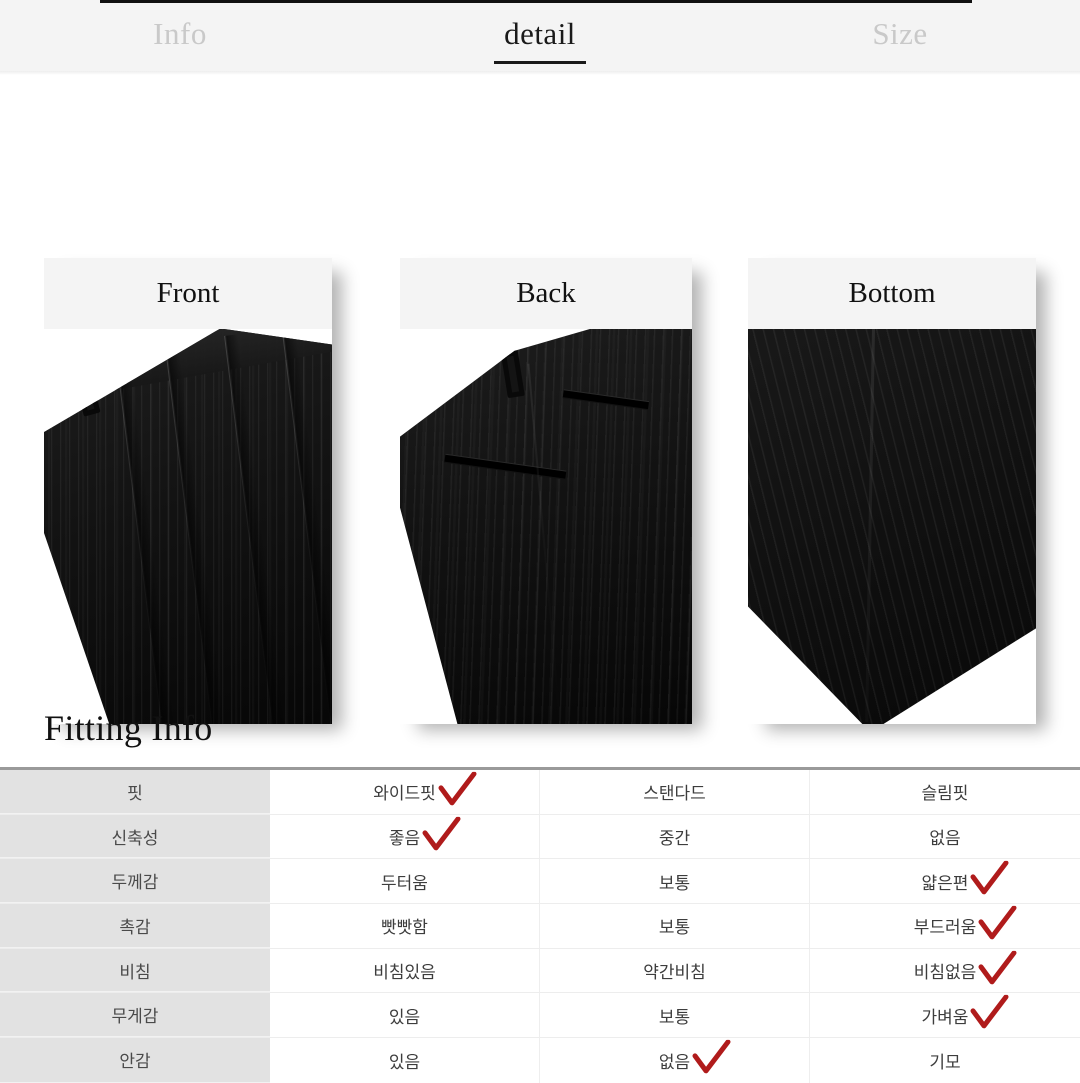  What do you see at coordinates (135, 970) in the screenshot?
I see `fitting-row-label: 비침` at bounding box center [135, 970].